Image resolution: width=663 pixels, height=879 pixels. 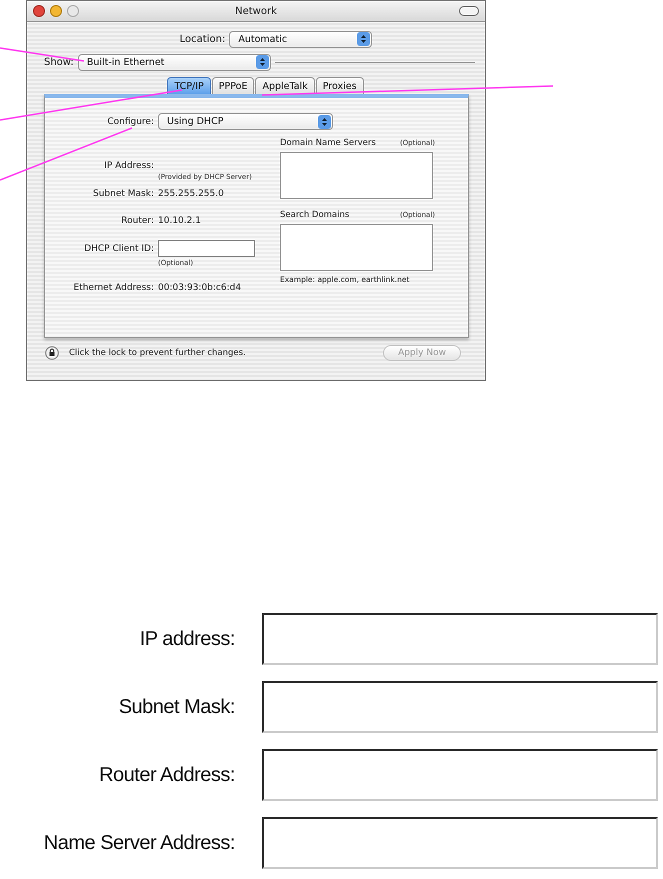 What do you see at coordinates (52, 353) in the screenshot?
I see `lock-icon` at bounding box center [52, 353].